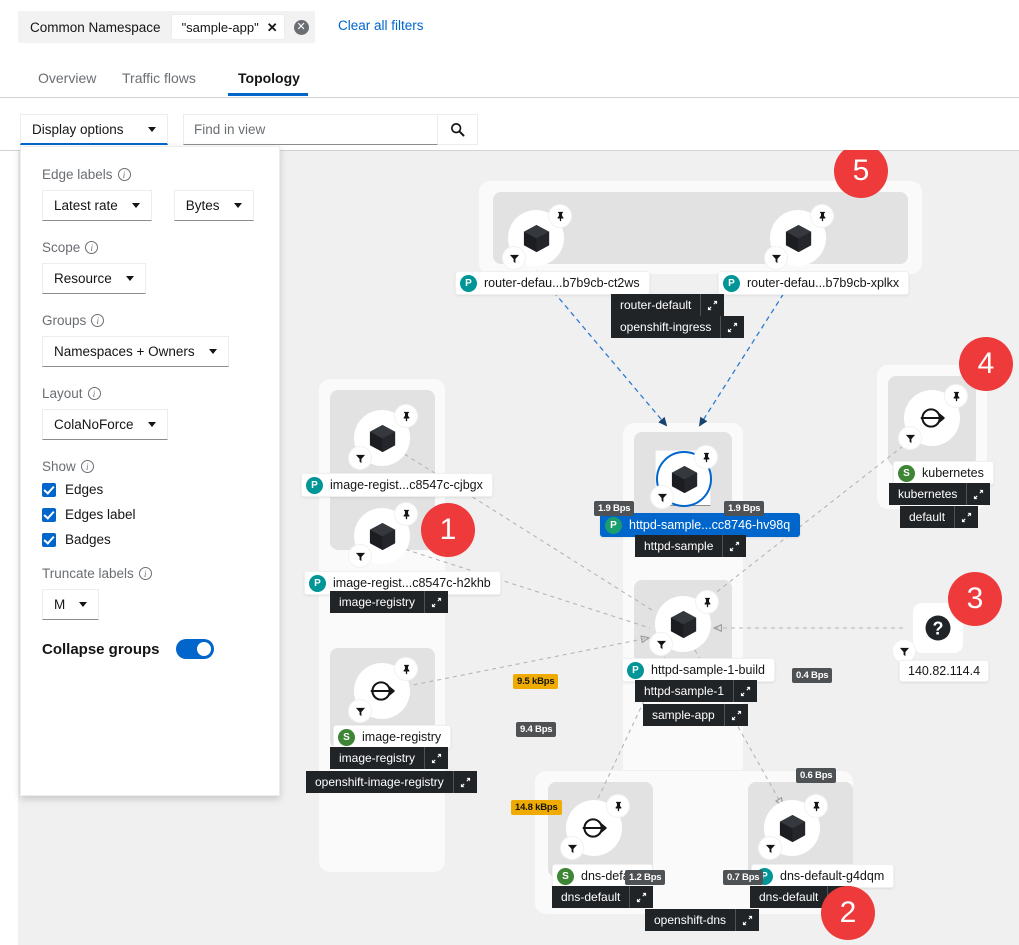  Describe the element at coordinates (696, 691) in the screenshot. I see `group-badge-httpd-sample-1: httpd-sample-1` at that location.